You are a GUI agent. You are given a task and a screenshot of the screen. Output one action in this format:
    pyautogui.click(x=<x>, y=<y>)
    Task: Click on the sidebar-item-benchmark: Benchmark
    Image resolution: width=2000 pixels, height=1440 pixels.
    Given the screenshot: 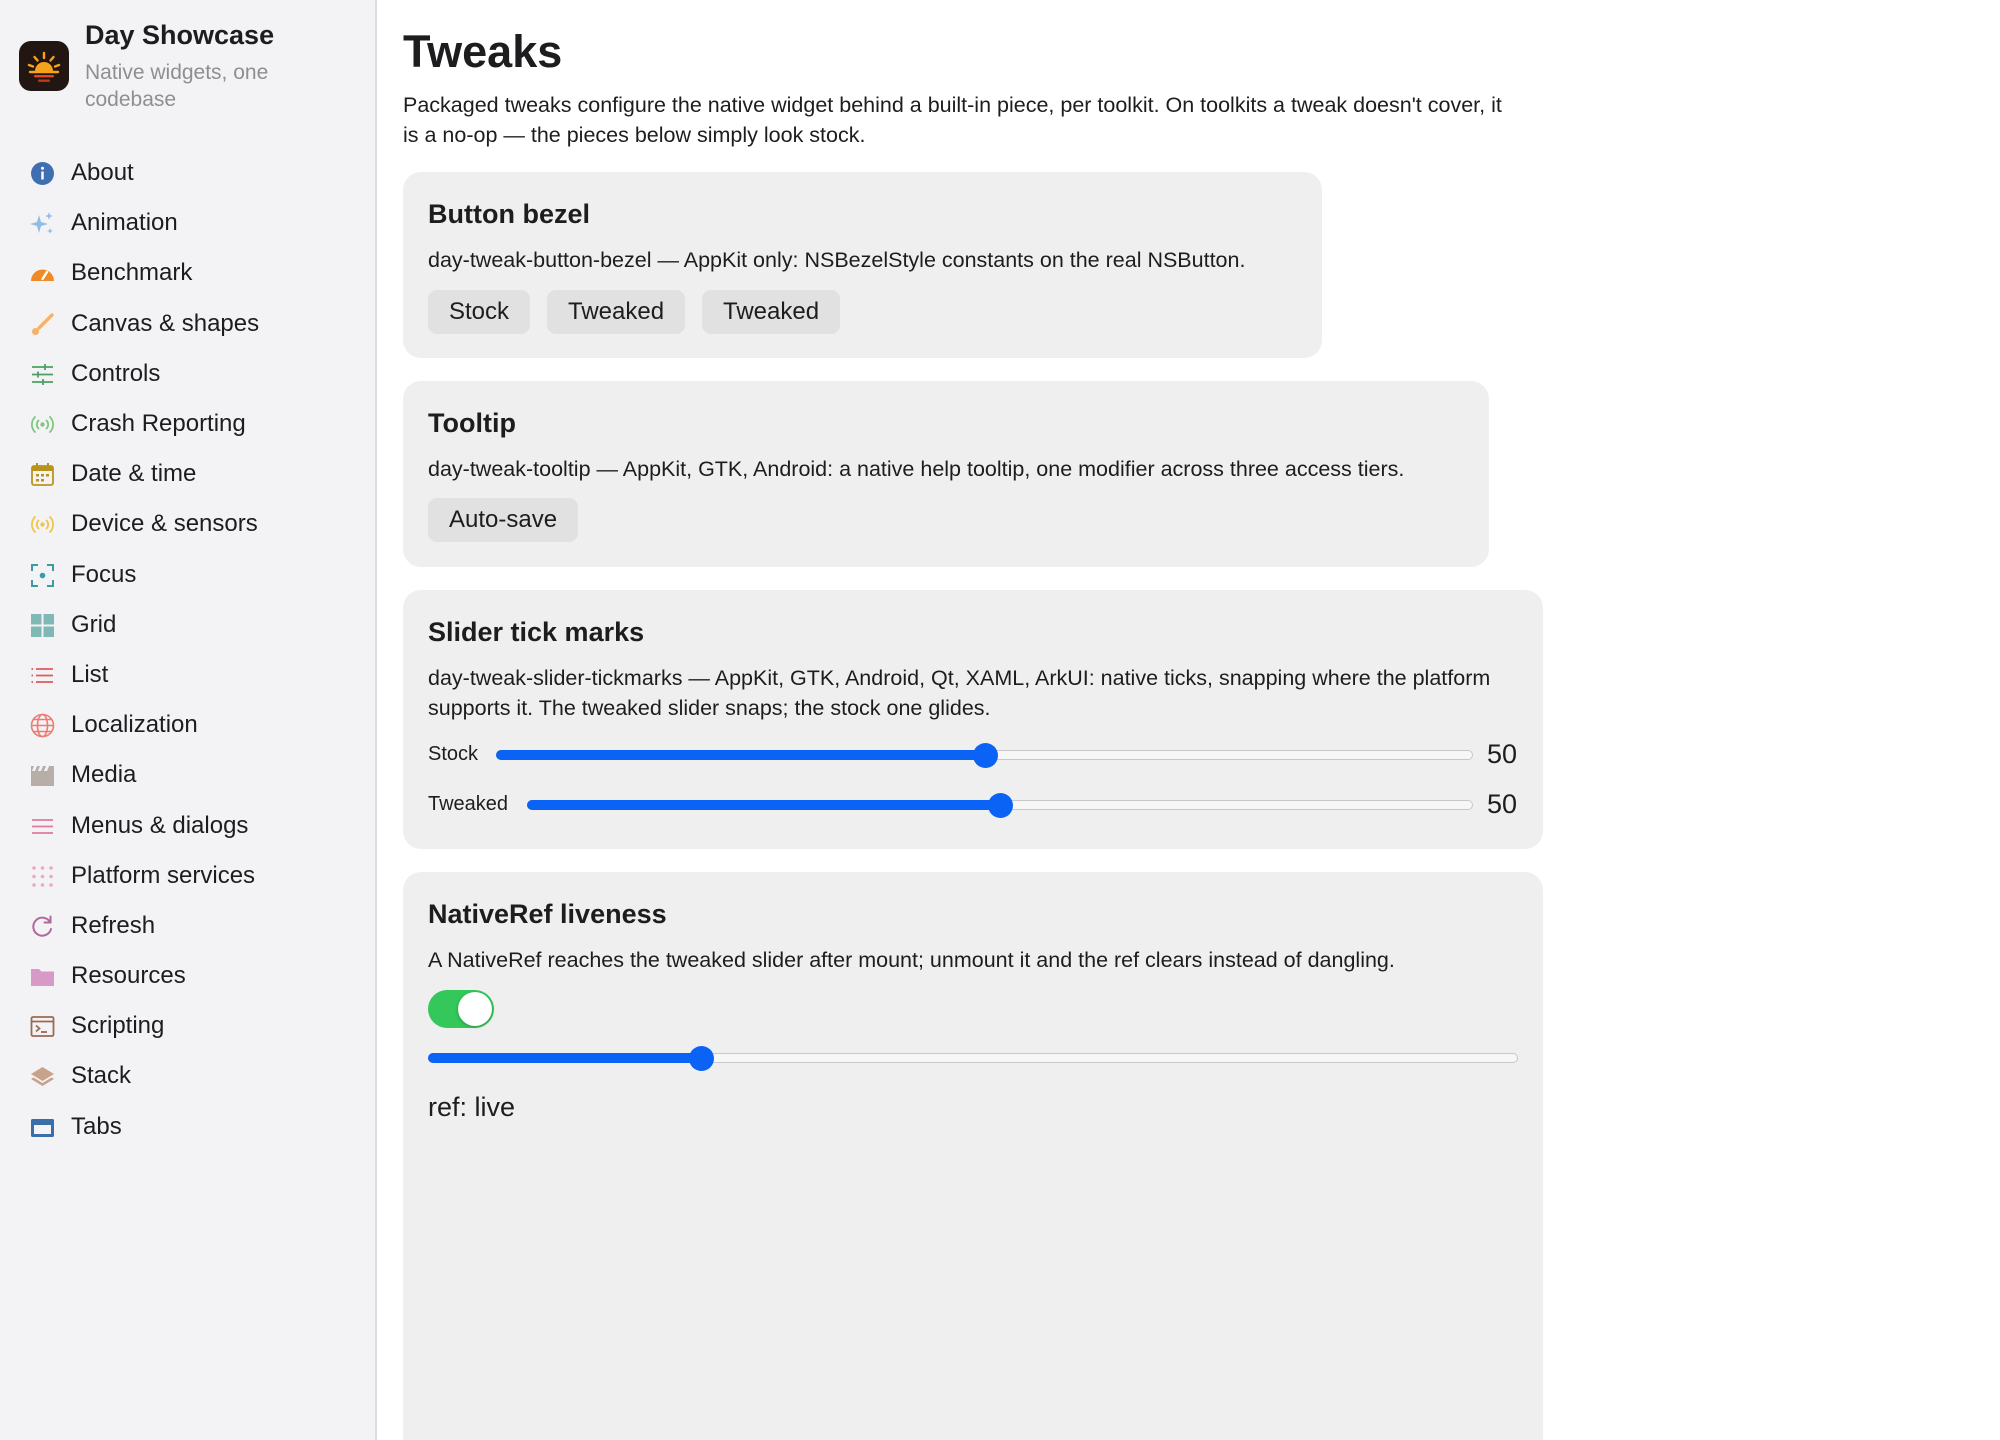 What is the action you would take?
    pyautogui.click(x=187, y=273)
    